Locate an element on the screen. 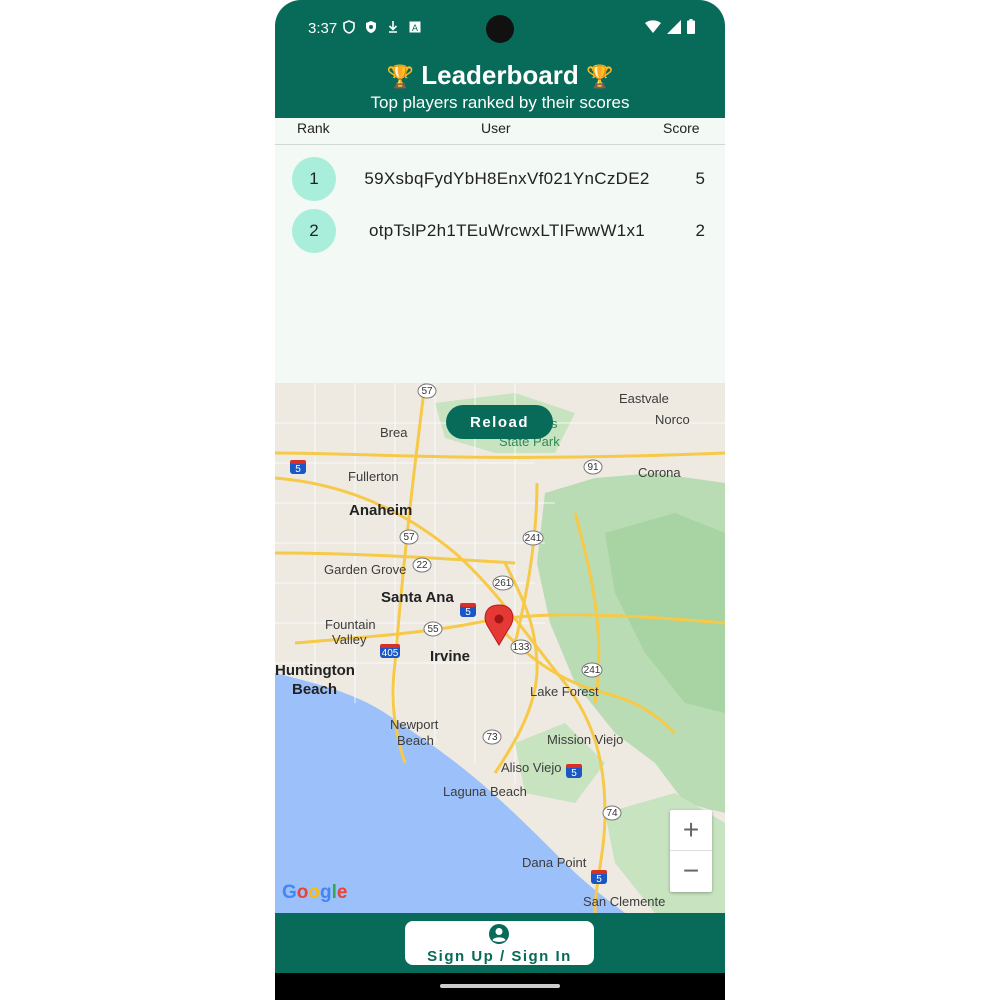 The height and width of the screenshot is (1000, 1000). system-nav-bar is located at coordinates (500, 986).